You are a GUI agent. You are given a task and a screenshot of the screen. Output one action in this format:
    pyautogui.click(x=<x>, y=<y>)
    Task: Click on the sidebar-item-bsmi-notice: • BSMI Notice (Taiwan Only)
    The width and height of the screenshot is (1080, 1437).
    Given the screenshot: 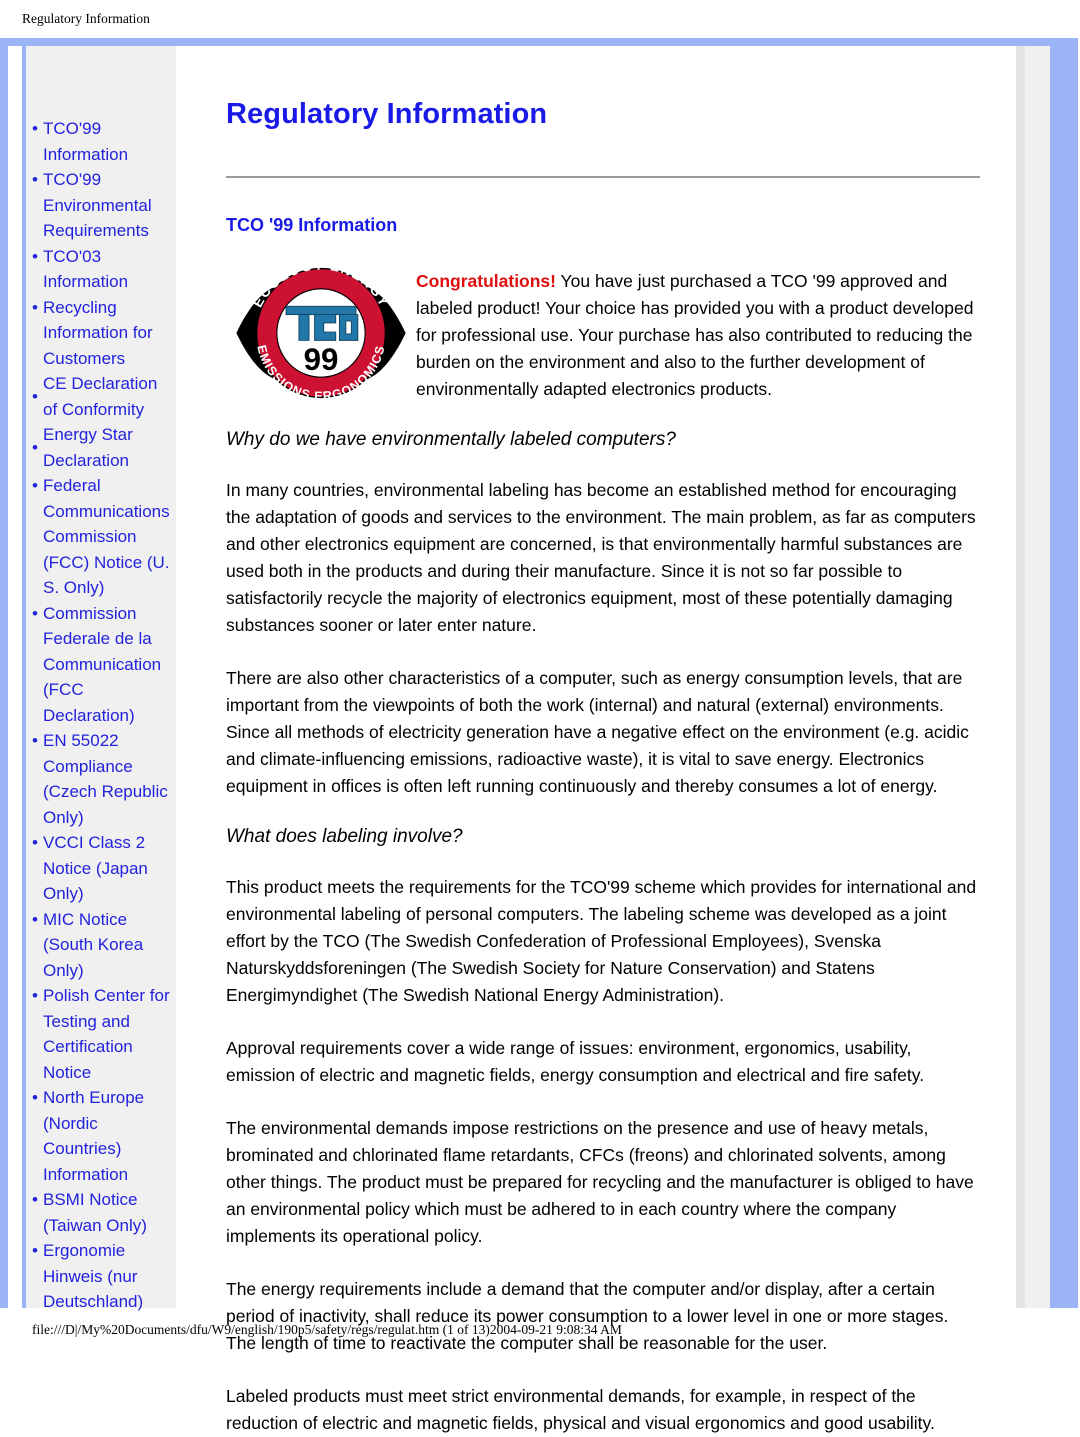 What is the action you would take?
    pyautogui.click(x=101, y=1212)
    